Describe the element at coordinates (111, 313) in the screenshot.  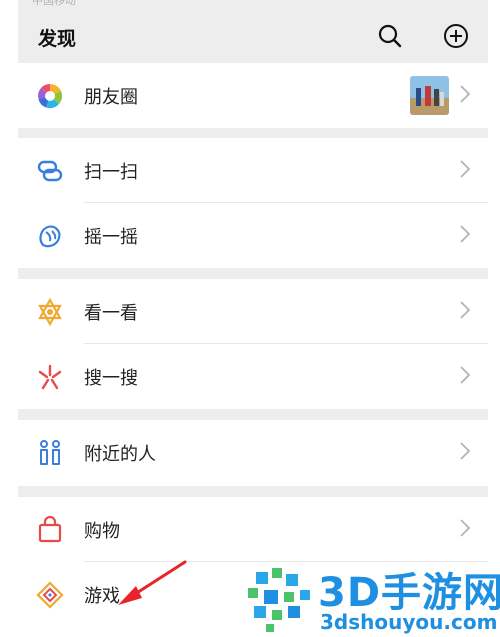
I see `menu-label-top-stories: 看一看` at that location.